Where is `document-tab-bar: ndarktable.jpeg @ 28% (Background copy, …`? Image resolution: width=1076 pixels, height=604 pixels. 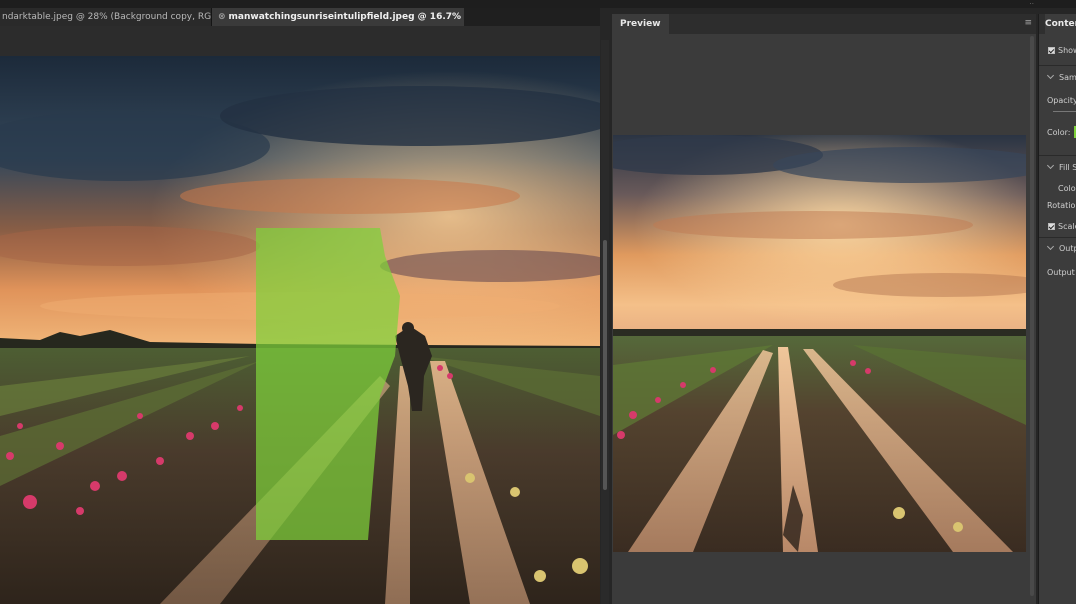 document-tab-bar: ndarktable.jpeg @ 28% (Background copy, … is located at coordinates (300, 17).